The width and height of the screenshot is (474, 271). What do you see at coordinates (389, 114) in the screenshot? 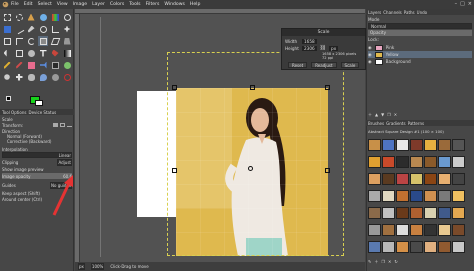
I see `duplicate-layer-icon: ❐` at bounding box center [389, 114].